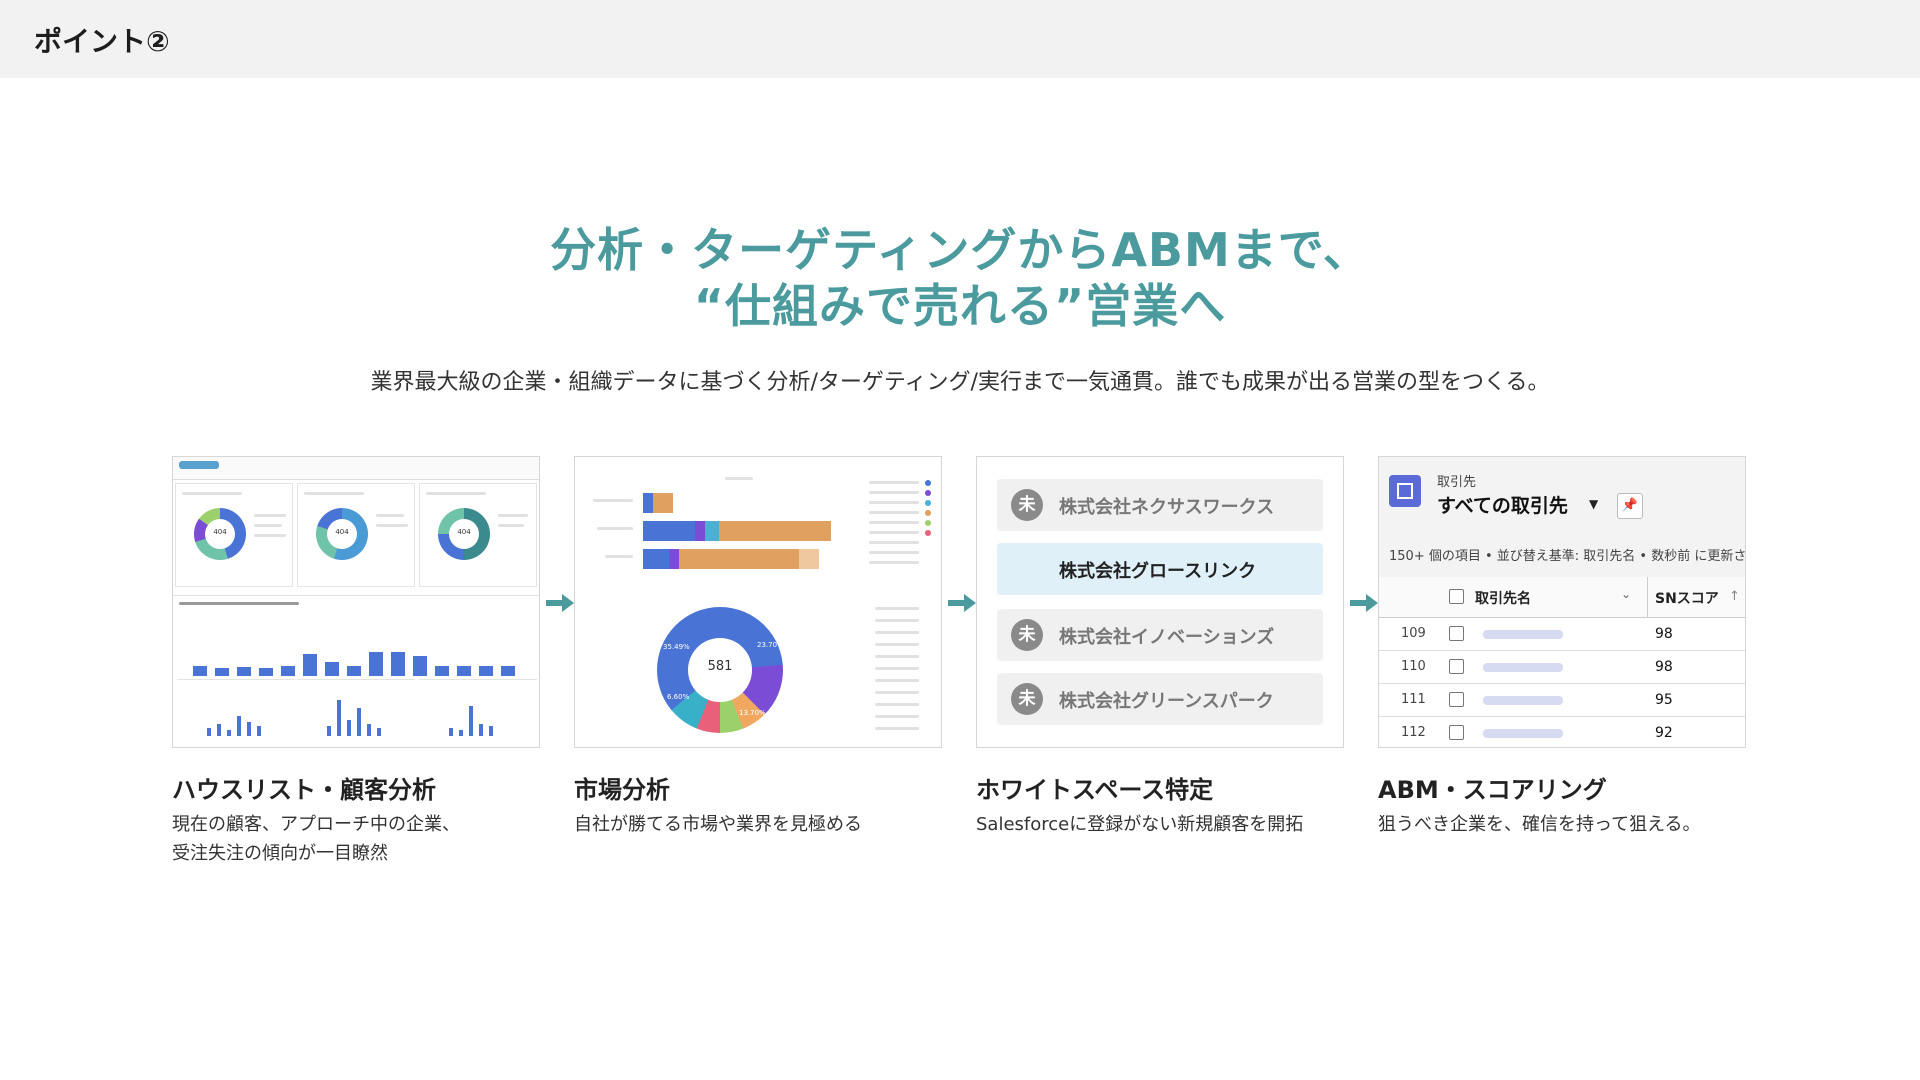 This screenshot has height=1080, width=1920. I want to click on page-title: ポイント②, so click(102, 41).